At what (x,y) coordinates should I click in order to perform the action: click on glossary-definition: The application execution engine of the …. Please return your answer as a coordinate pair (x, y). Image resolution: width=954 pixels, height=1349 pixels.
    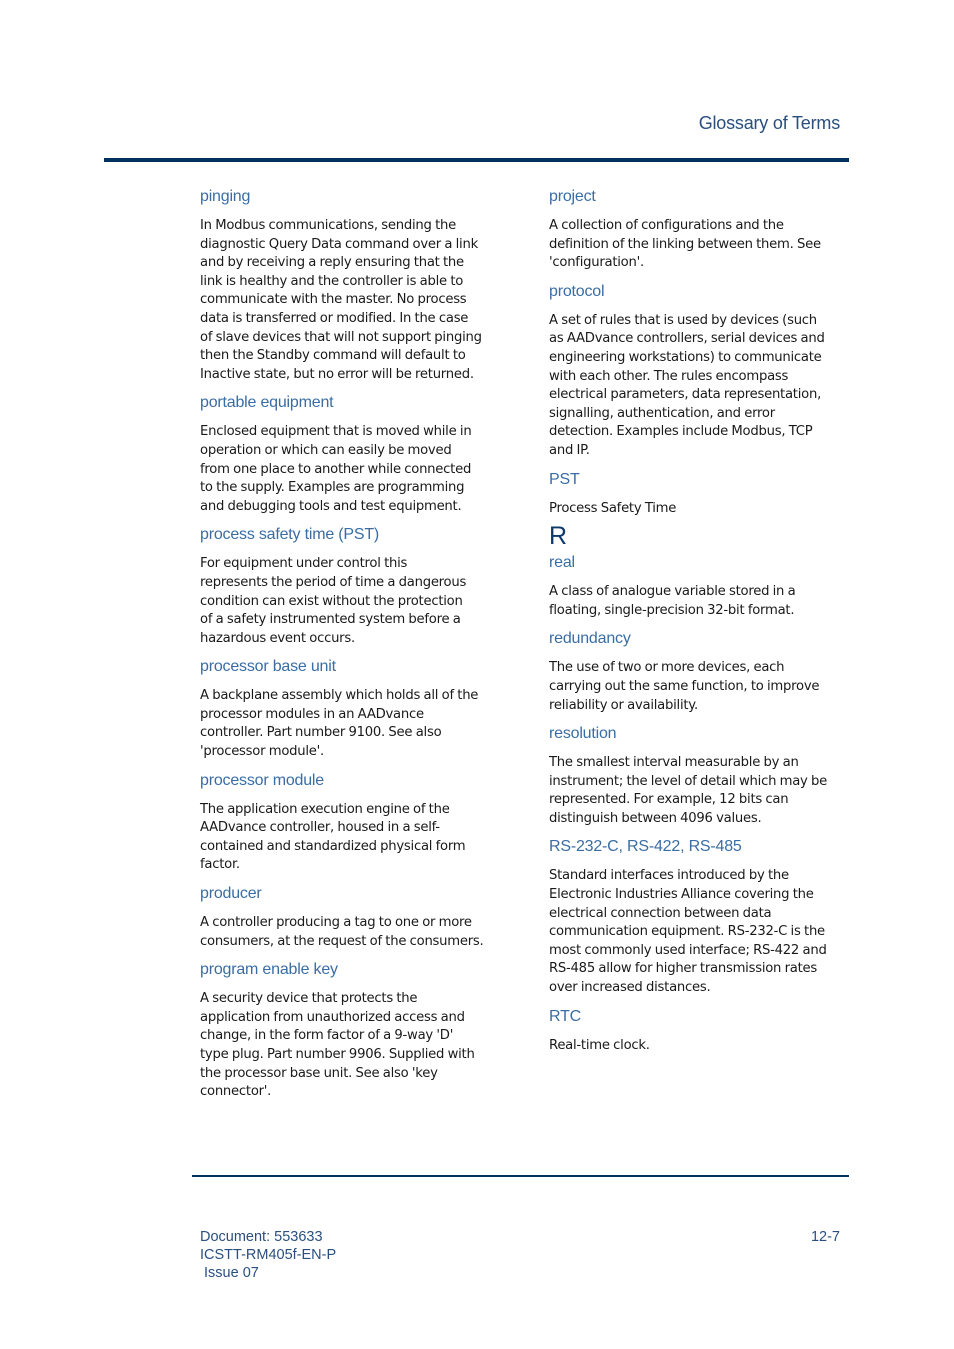
    Looking at the image, I should click on (333, 837).